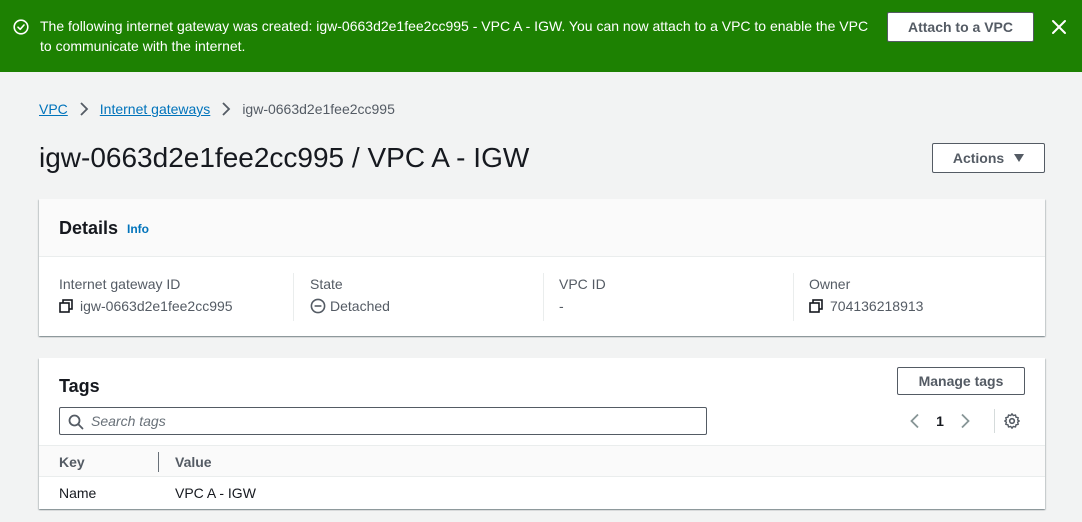  Describe the element at coordinates (53, 109) in the screenshot. I see `breadcrumb-vpc-link: VPC` at that location.